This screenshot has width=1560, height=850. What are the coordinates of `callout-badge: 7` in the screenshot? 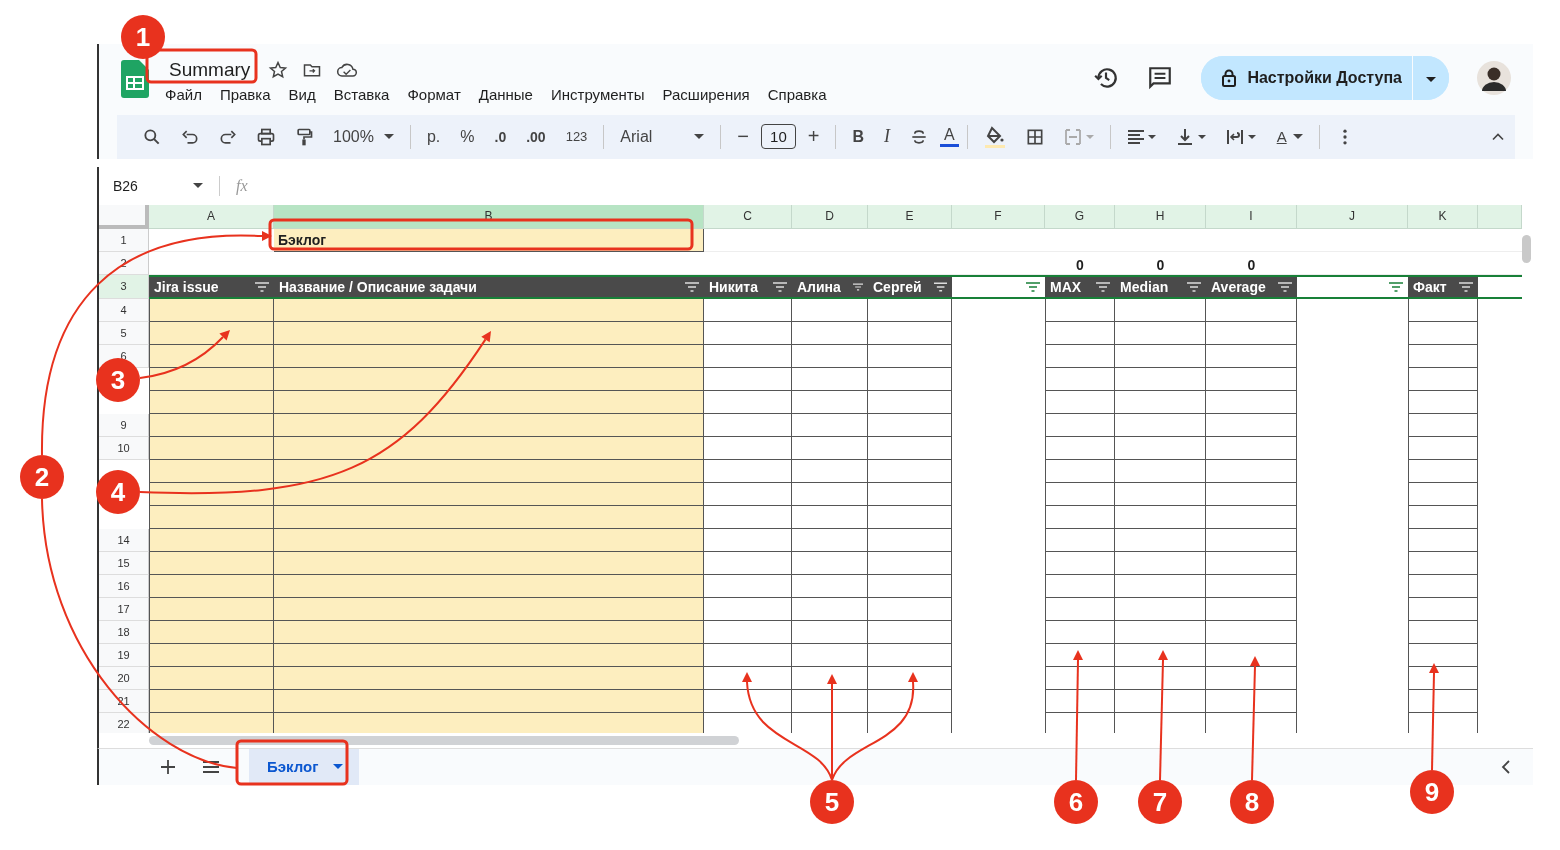 It's located at (1160, 802).